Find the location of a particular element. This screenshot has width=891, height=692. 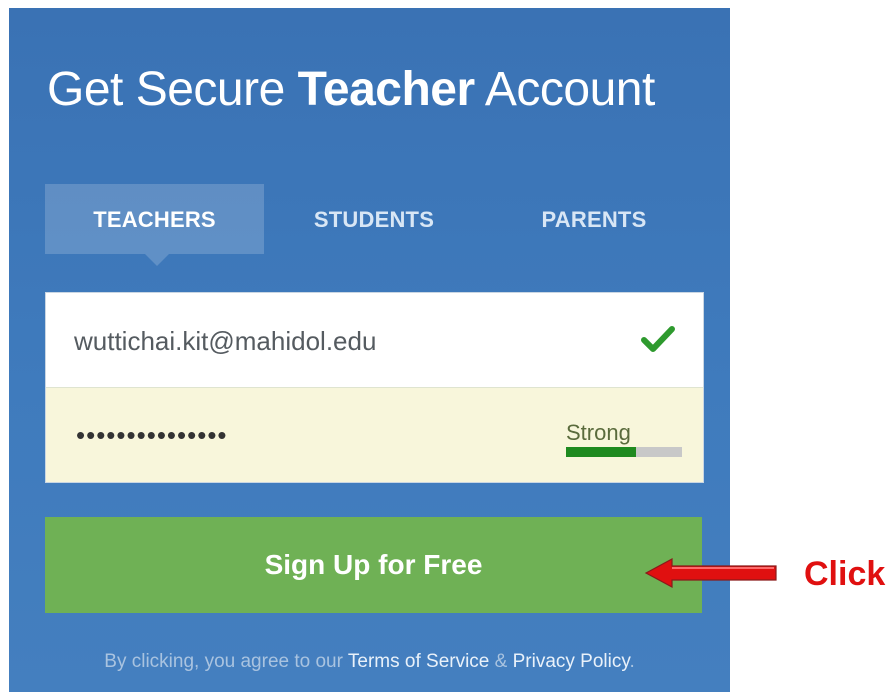

password-strength-label: Strong is located at coordinates (598, 432).